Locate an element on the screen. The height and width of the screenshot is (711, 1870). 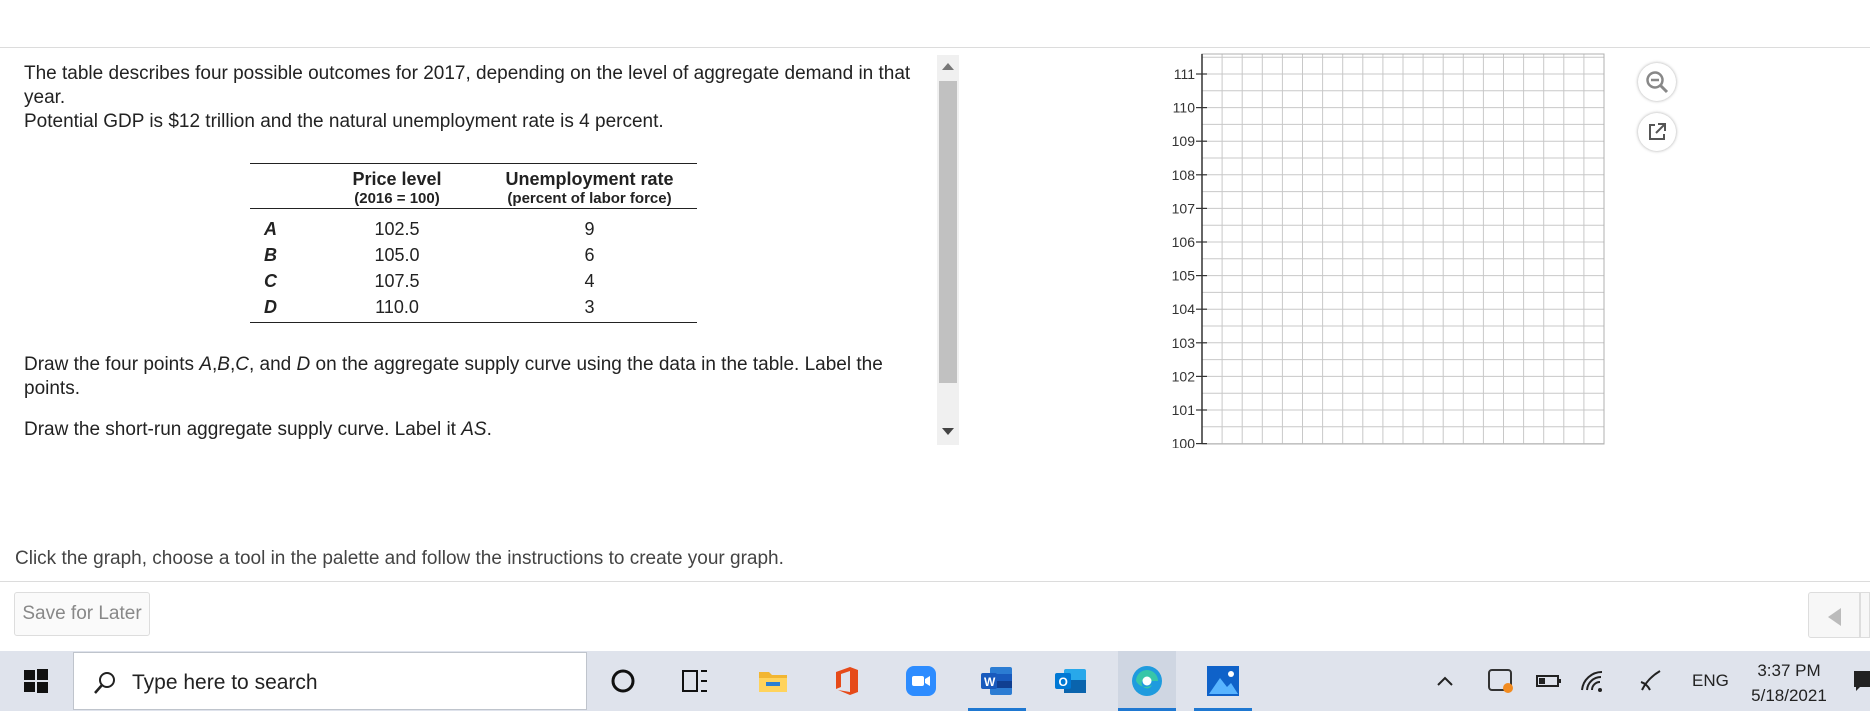
zoom-out-button is located at coordinates (1657, 82).